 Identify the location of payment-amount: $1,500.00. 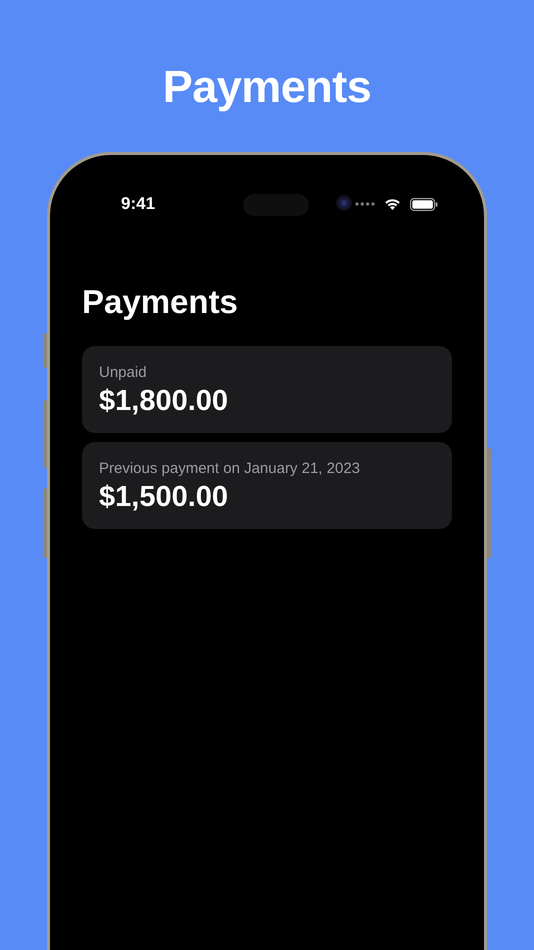
(164, 497).